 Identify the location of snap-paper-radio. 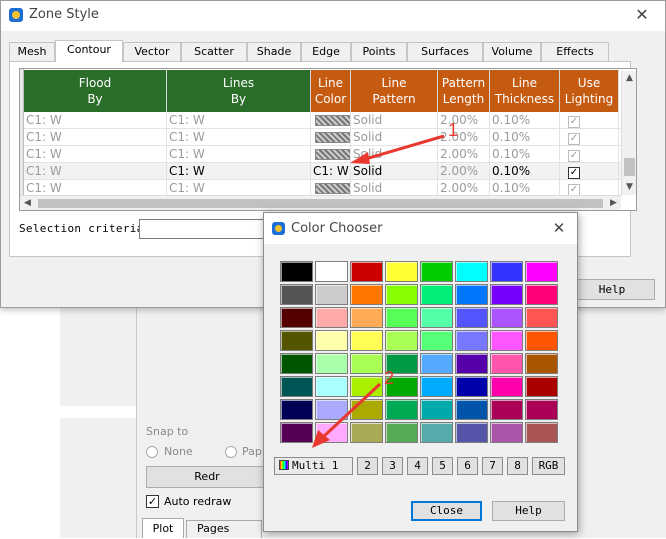
(231, 452).